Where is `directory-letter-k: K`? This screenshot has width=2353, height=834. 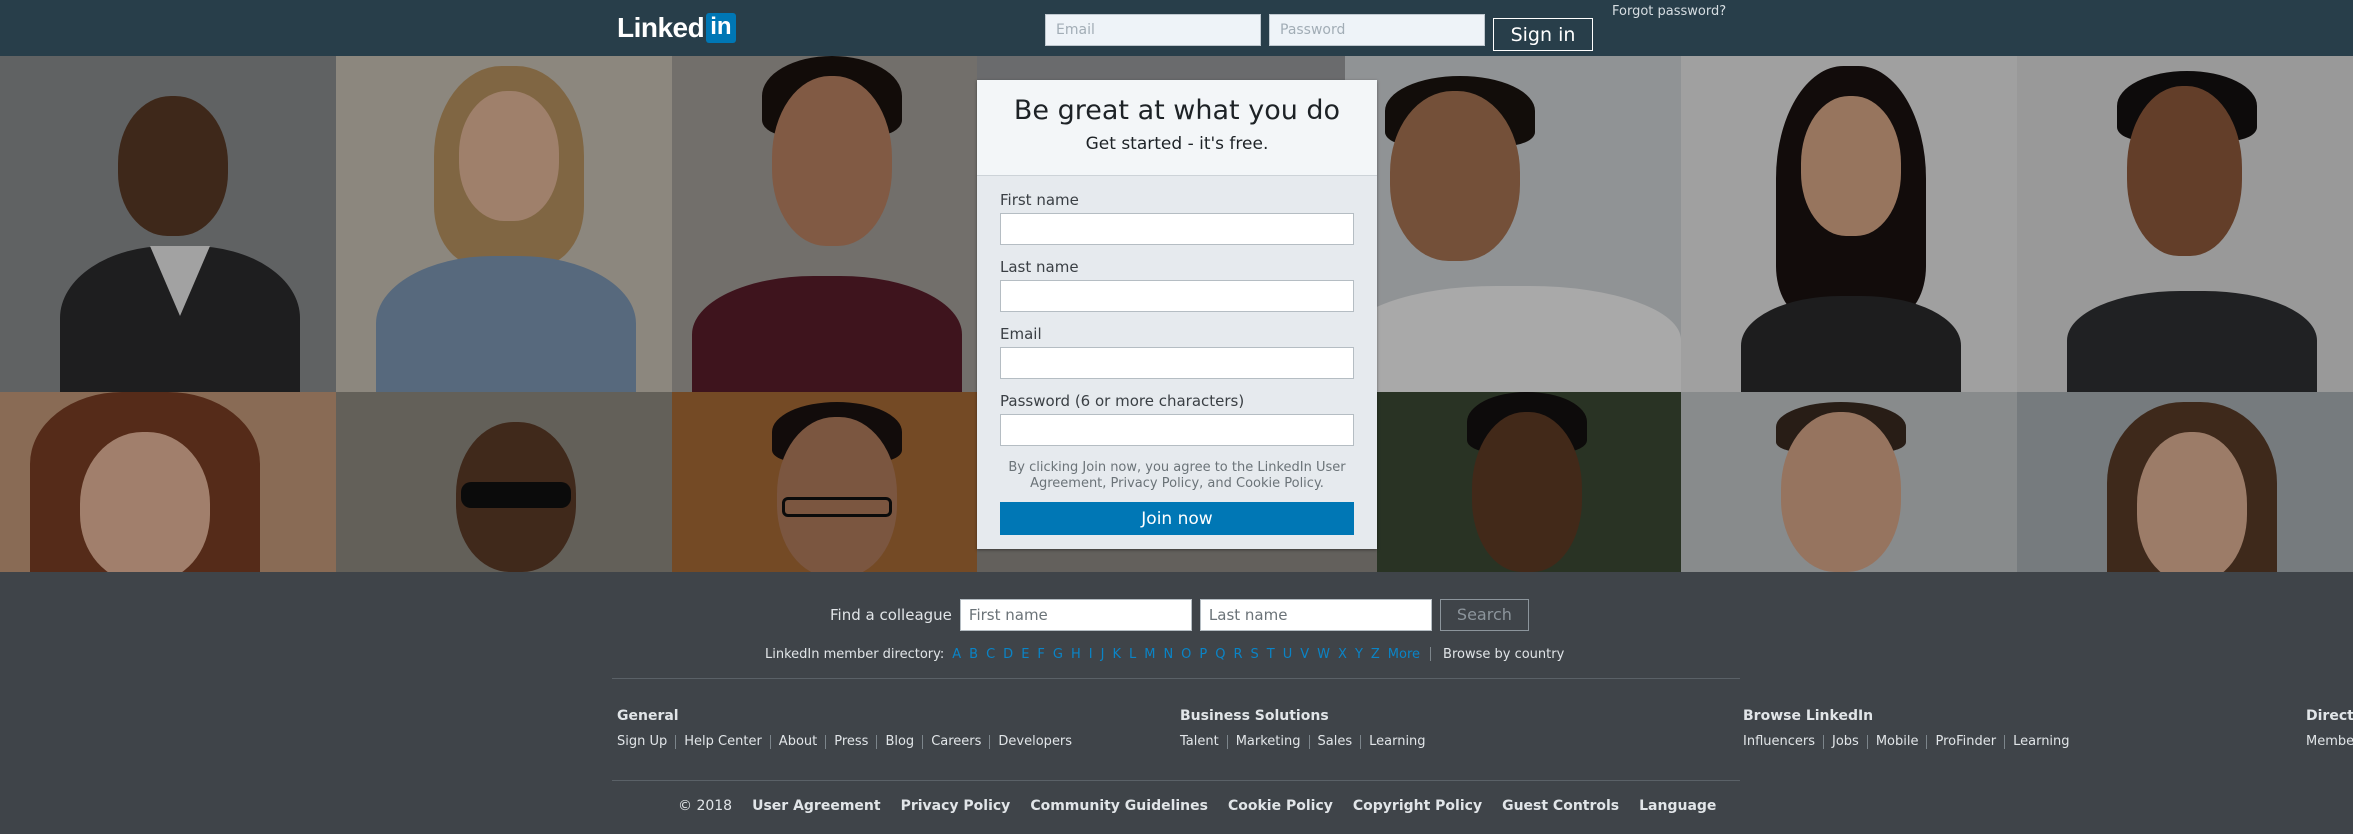
directory-letter-k: K is located at coordinates (1116, 654).